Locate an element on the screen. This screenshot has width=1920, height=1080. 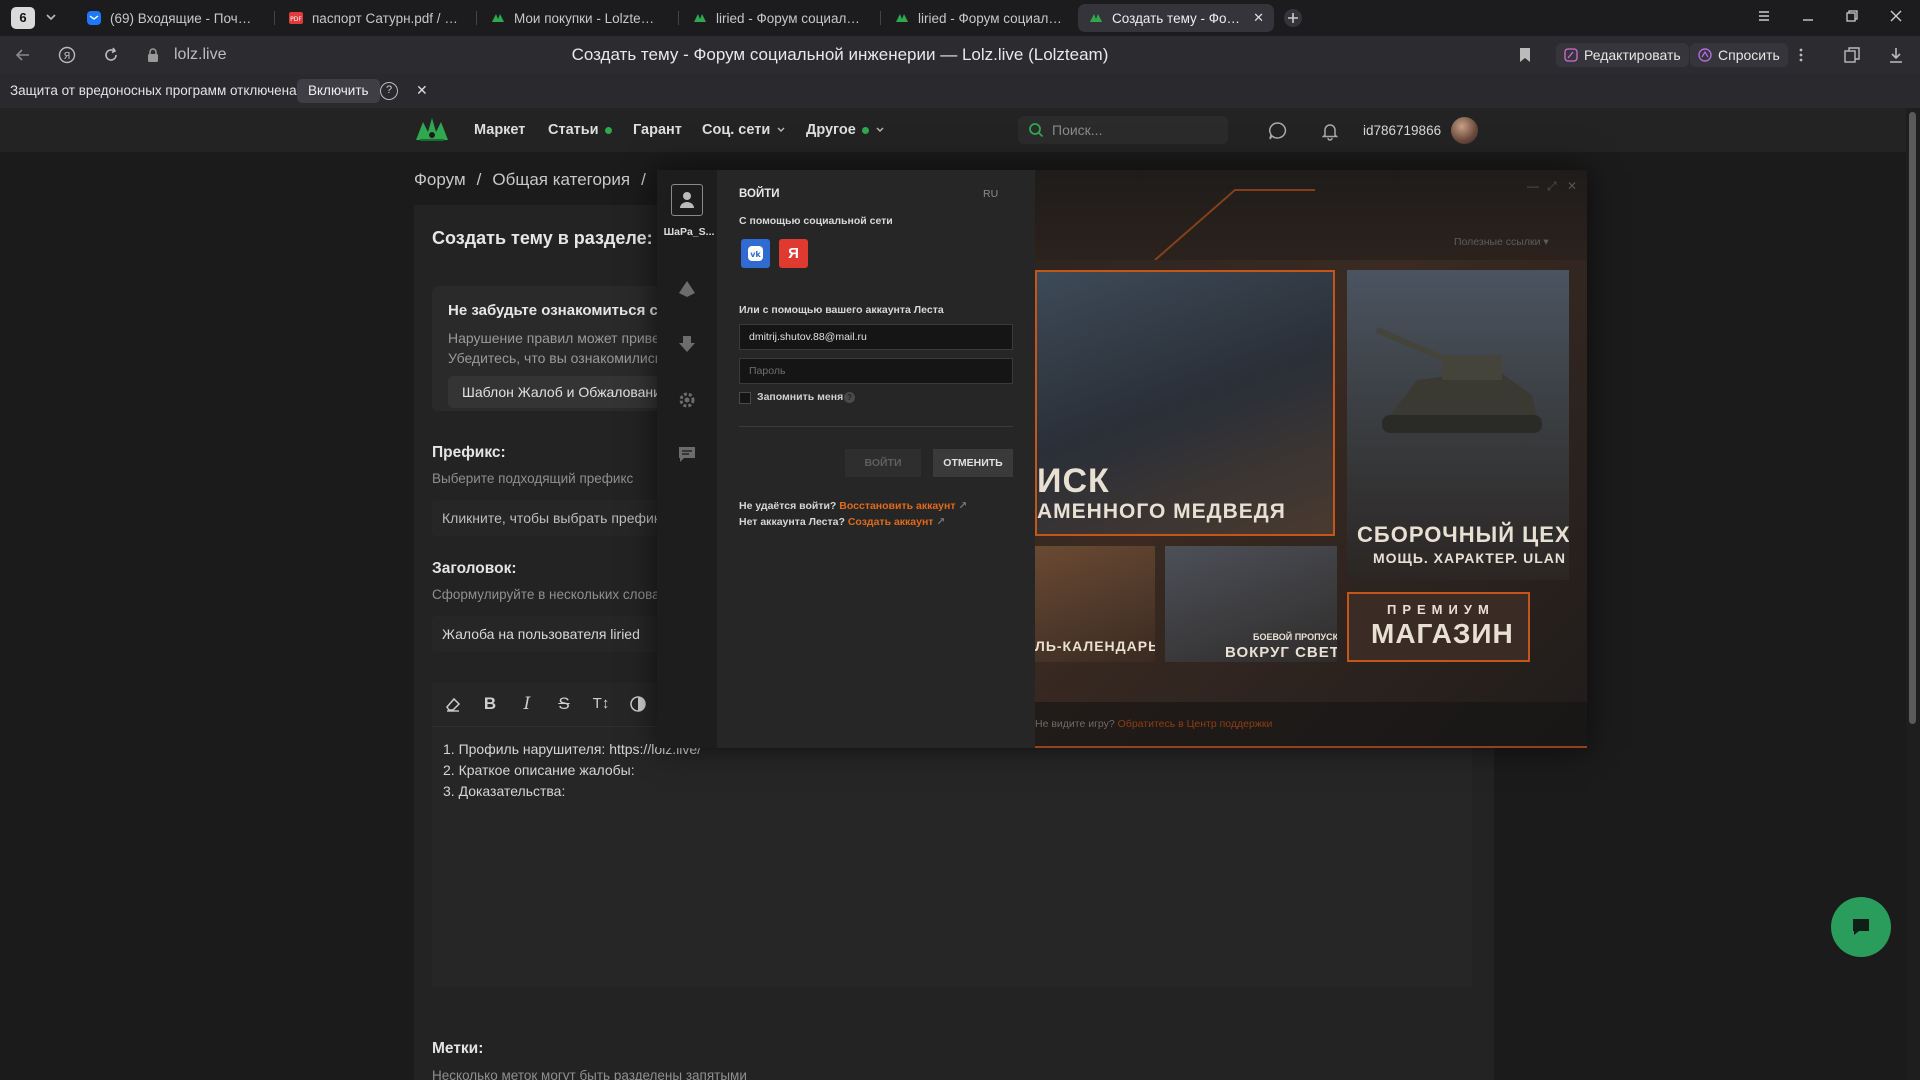
nav-label: Соц. сети is located at coordinates (736, 130).